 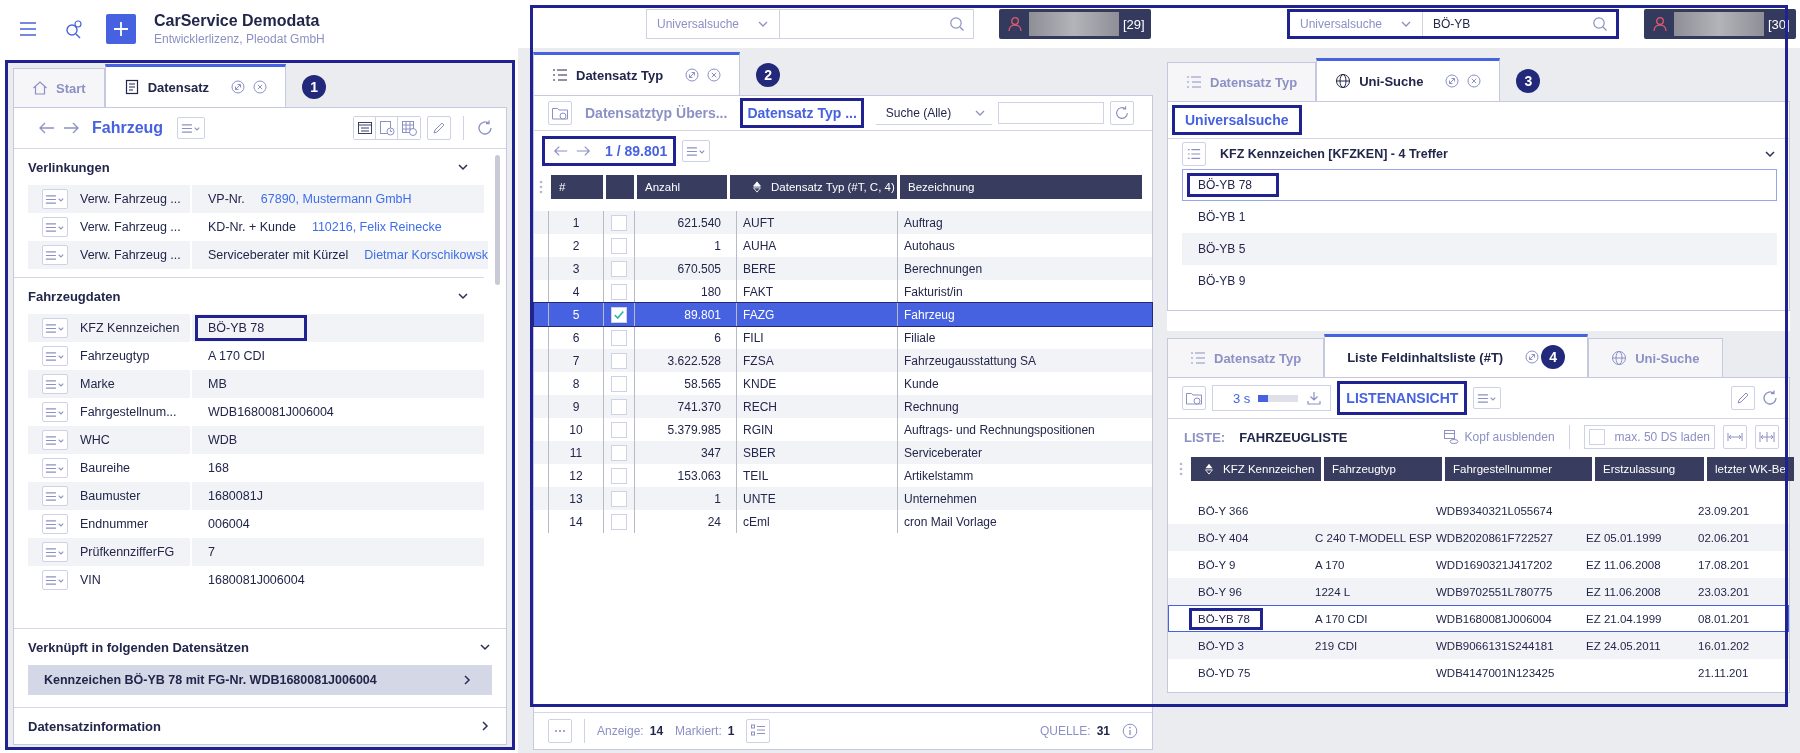 What do you see at coordinates (577, 187) in the screenshot?
I see `column-header: #` at bounding box center [577, 187].